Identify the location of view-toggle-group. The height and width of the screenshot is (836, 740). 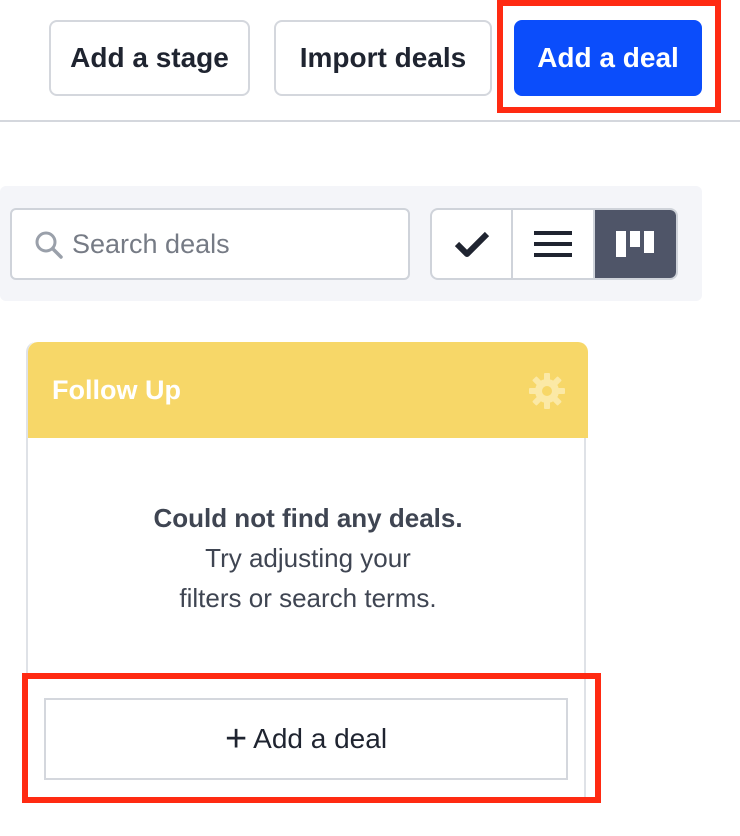
(554, 244).